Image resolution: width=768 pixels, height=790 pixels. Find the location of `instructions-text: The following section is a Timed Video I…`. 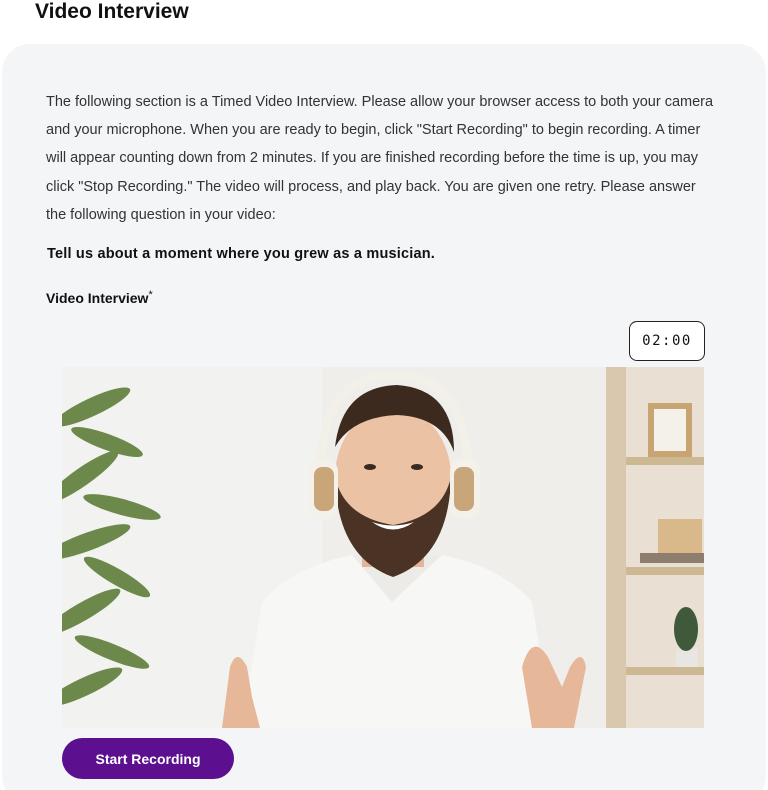

instructions-text: The following section is a Timed Video I… is located at coordinates (380, 158).